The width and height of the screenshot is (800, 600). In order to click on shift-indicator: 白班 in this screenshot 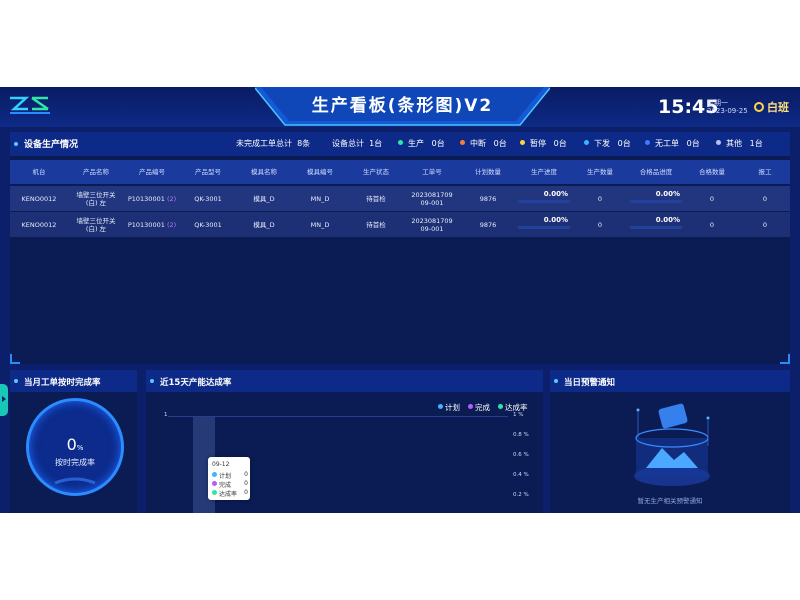, I will do `click(771, 107)`.